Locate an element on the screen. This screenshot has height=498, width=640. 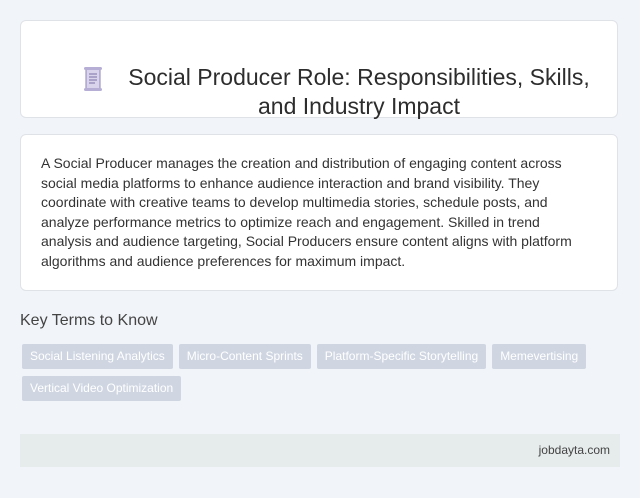
tag-micro-content-sprints: Micro-Content Sprints is located at coordinates (244, 356).